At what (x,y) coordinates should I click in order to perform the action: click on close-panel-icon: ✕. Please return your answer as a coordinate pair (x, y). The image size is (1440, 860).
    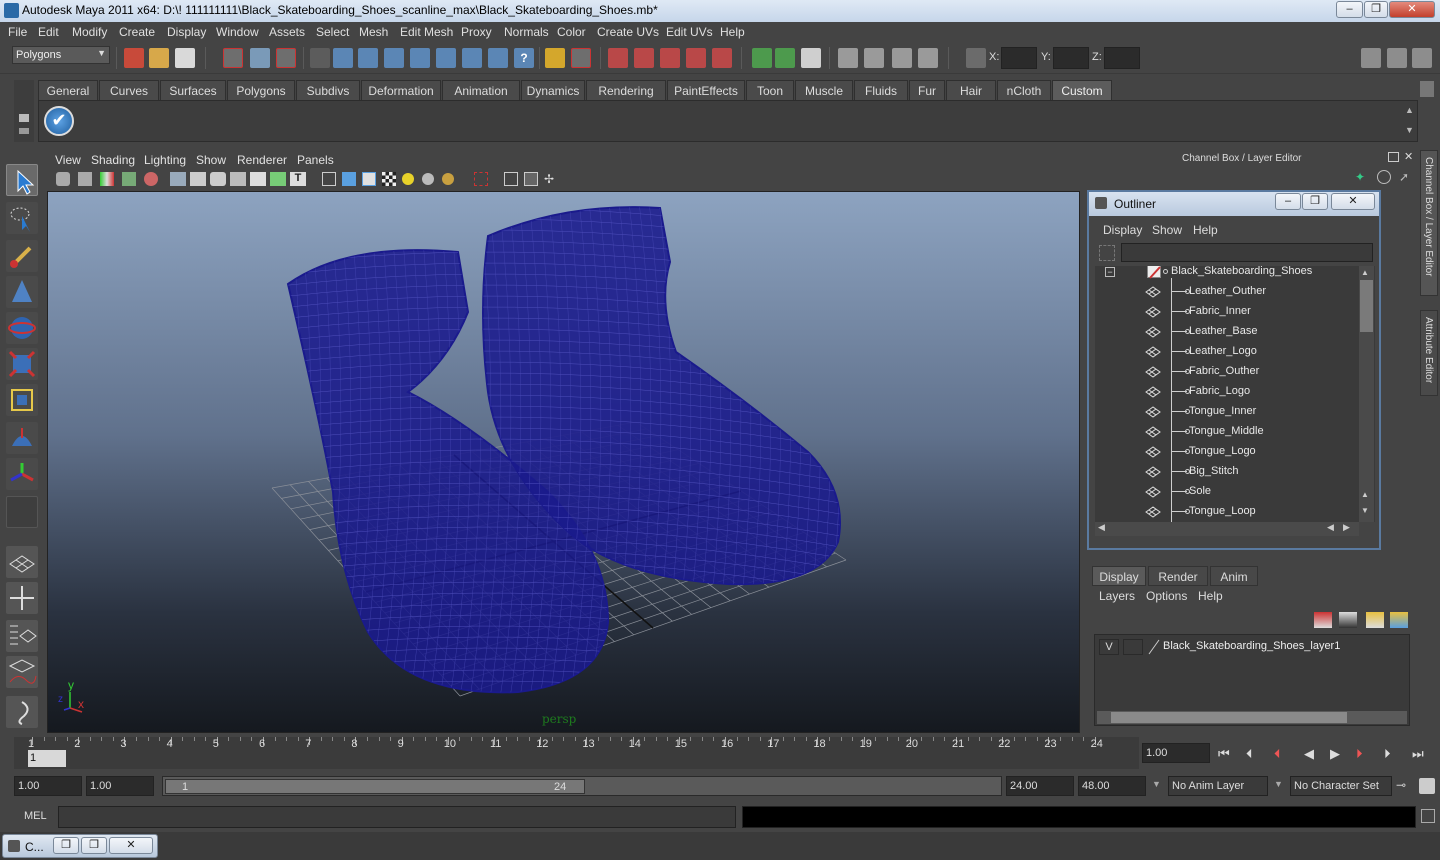
    Looking at the image, I should click on (1409, 156).